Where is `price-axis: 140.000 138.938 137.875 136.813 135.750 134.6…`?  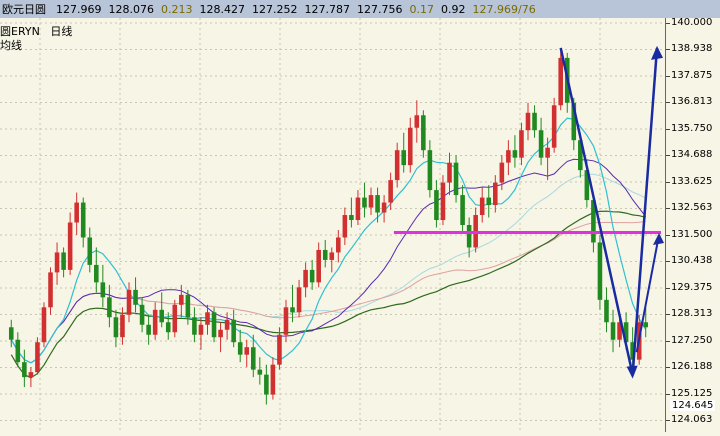
price-axis: 140.000 138.938 137.875 136.813 135.750 134.6… is located at coordinates (692, 224).